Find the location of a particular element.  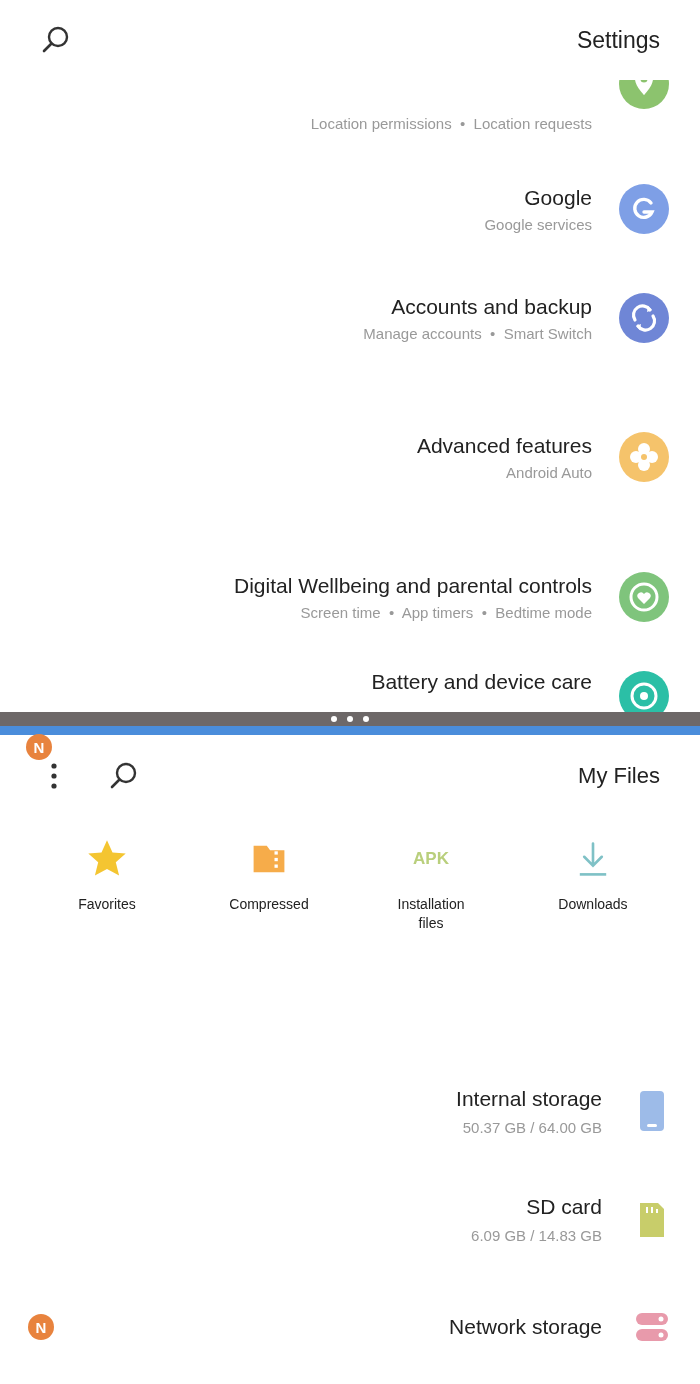

settings-item: Advanced features Android Auto is located at coordinates (350, 457).